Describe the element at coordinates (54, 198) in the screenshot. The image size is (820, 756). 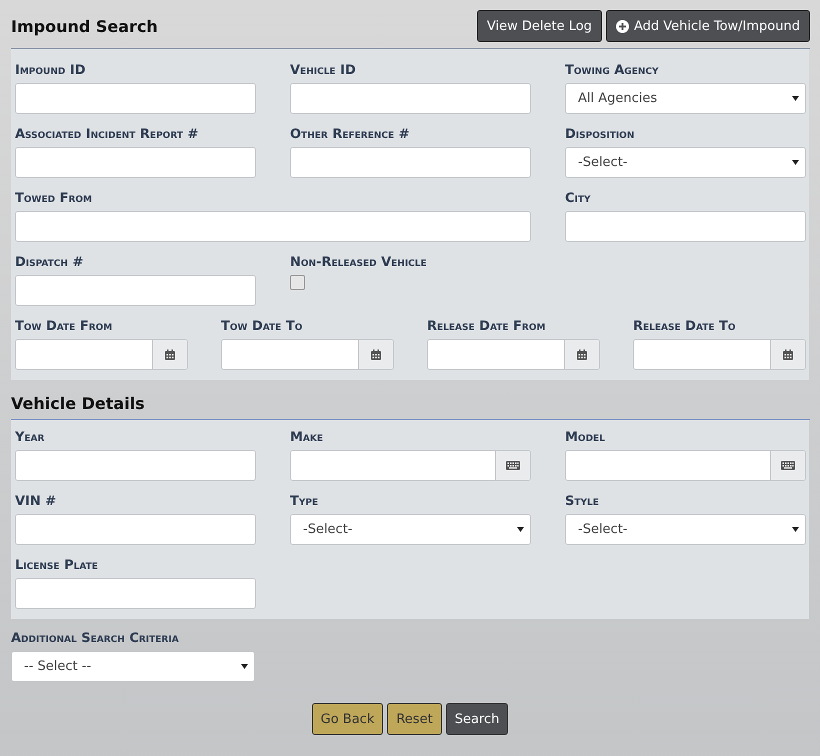
I see `field-label: Towed From` at that location.